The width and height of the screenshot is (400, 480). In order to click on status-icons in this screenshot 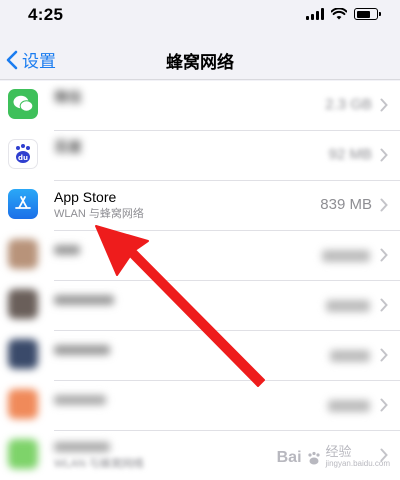, I will do `click(343, 14)`.